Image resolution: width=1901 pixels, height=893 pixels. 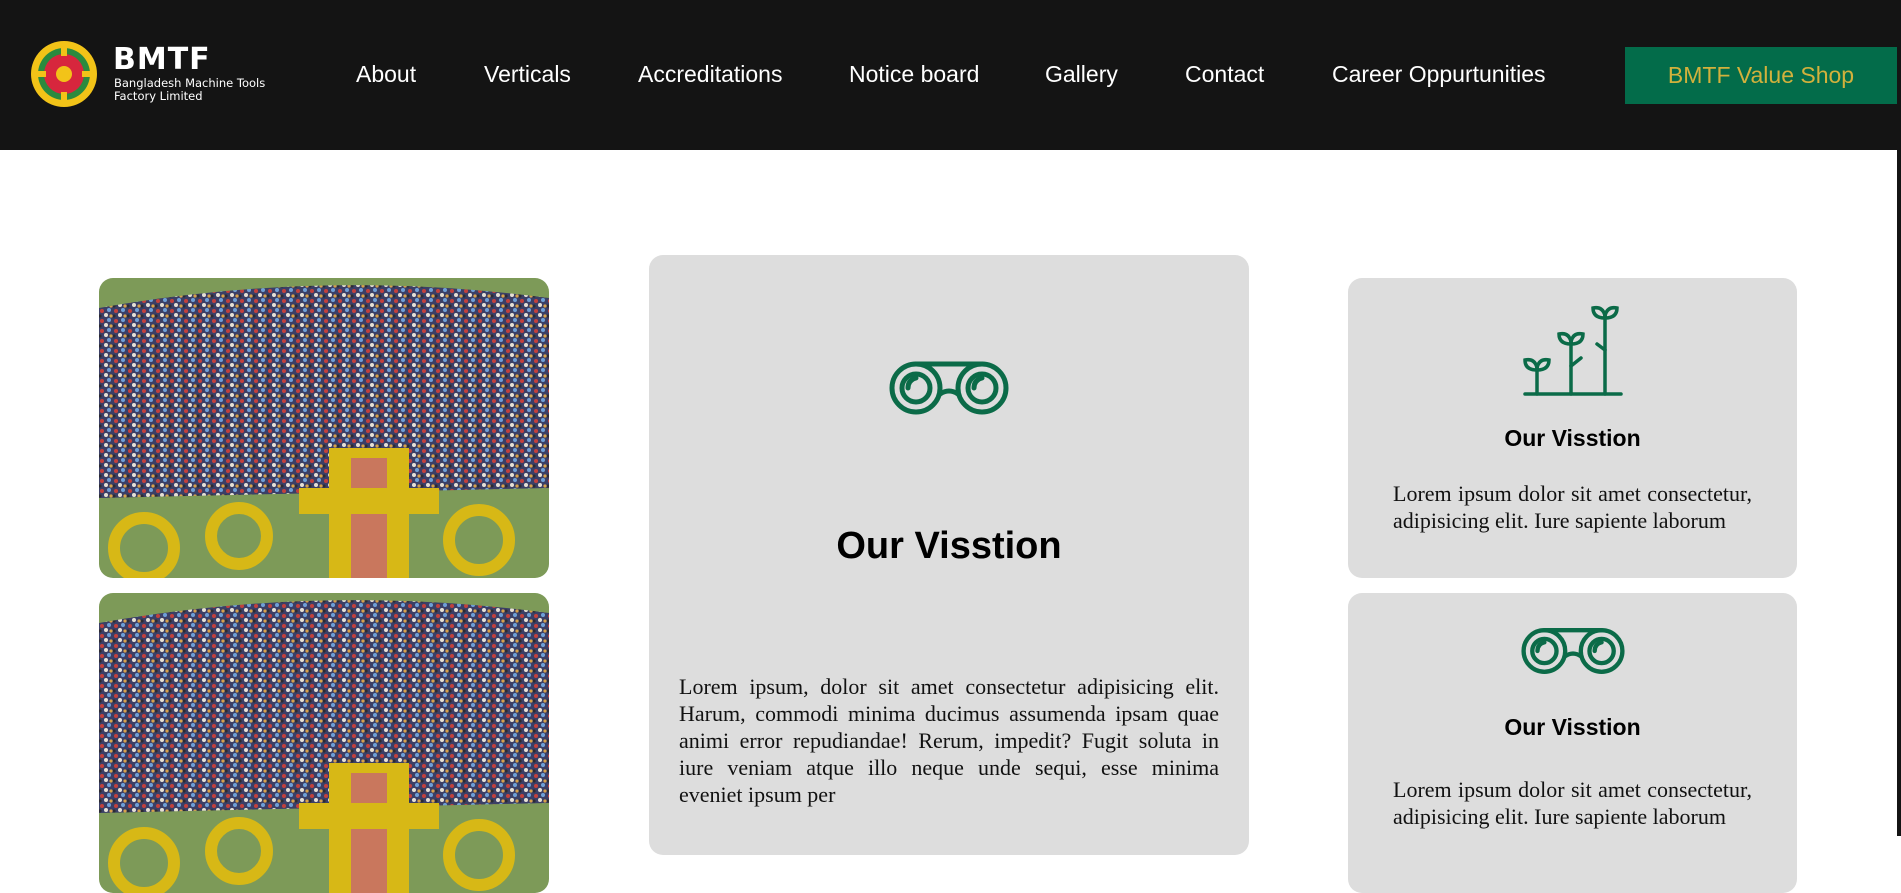 What do you see at coordinates (1081, 74) in the screenshot?
I see `nav-gallery: Gallery` at bounding box center [1081, 74].